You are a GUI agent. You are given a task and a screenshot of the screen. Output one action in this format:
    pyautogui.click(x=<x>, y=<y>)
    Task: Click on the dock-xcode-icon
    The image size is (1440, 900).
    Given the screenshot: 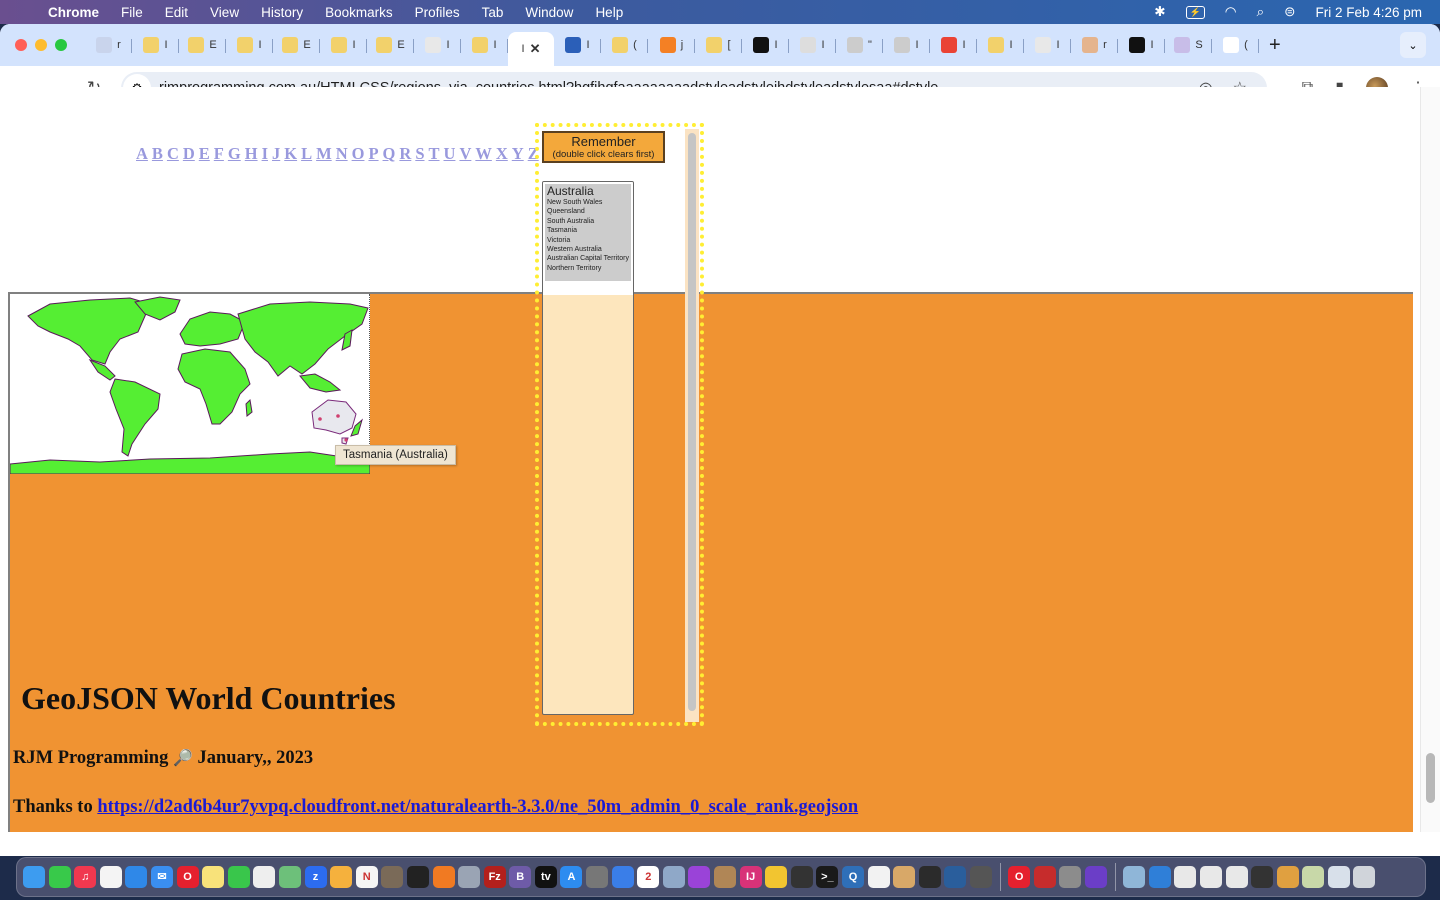 What is the action you would take?
    pyautogui.click(x=622, y=877)
    